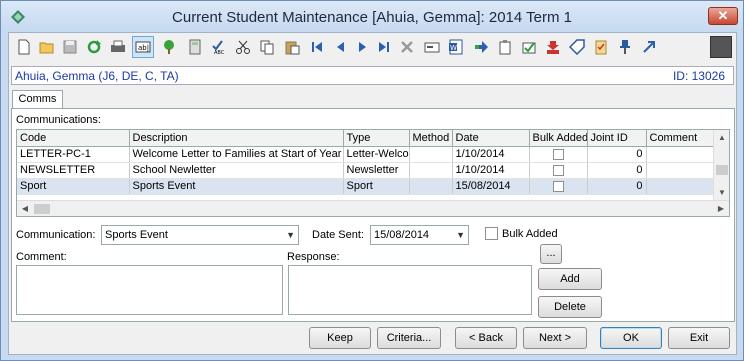 Image resolution: width=744 pixels, height=361 pixels. I want to click on print-icon, so click(118, 47).